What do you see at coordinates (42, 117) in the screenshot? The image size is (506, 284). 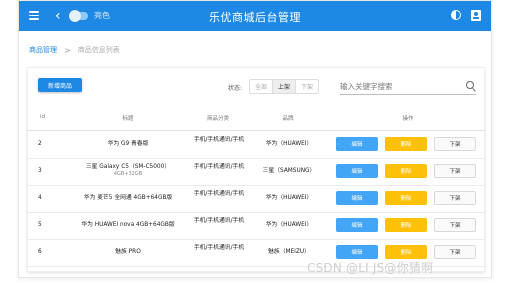 I see `column-header-id: id` at bounding box center [42, 117].